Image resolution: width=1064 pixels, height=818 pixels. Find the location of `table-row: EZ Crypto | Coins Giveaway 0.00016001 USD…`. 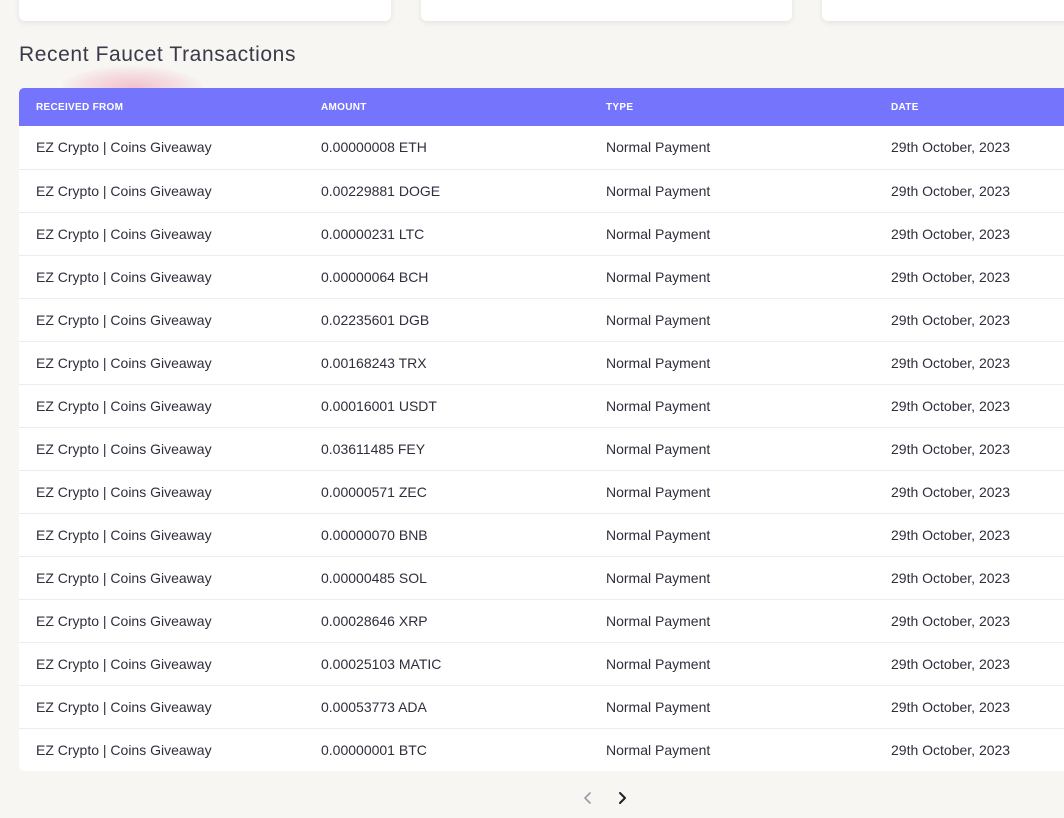

table-row: EZ Crypto | Coins Giveaway 0.00016001 USD… is located at coordinates (541, 405).